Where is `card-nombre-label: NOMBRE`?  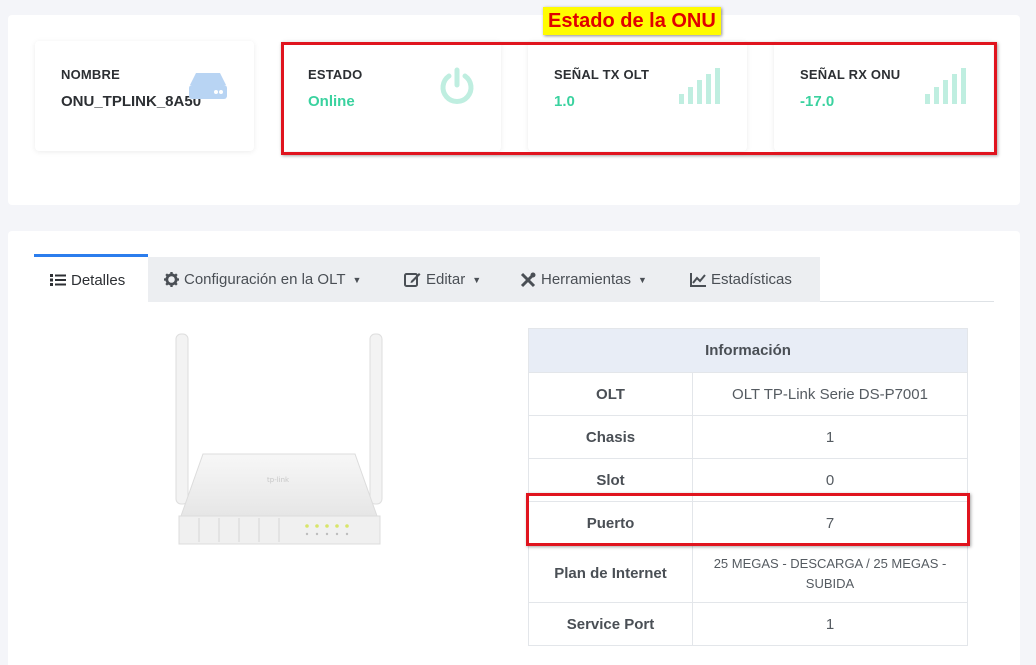
card-nombre-label: NOMBRE is located at coordinates (90, 74).